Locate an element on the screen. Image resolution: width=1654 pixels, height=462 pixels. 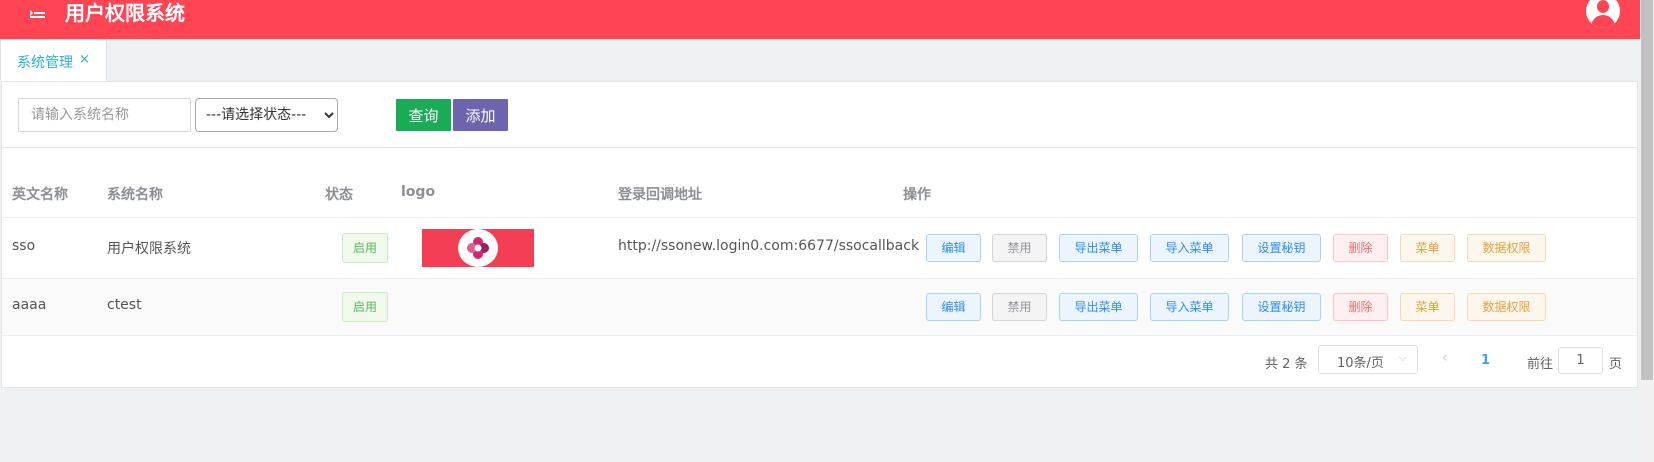
logo-emblem-icon is located at coordinates (478, 248).